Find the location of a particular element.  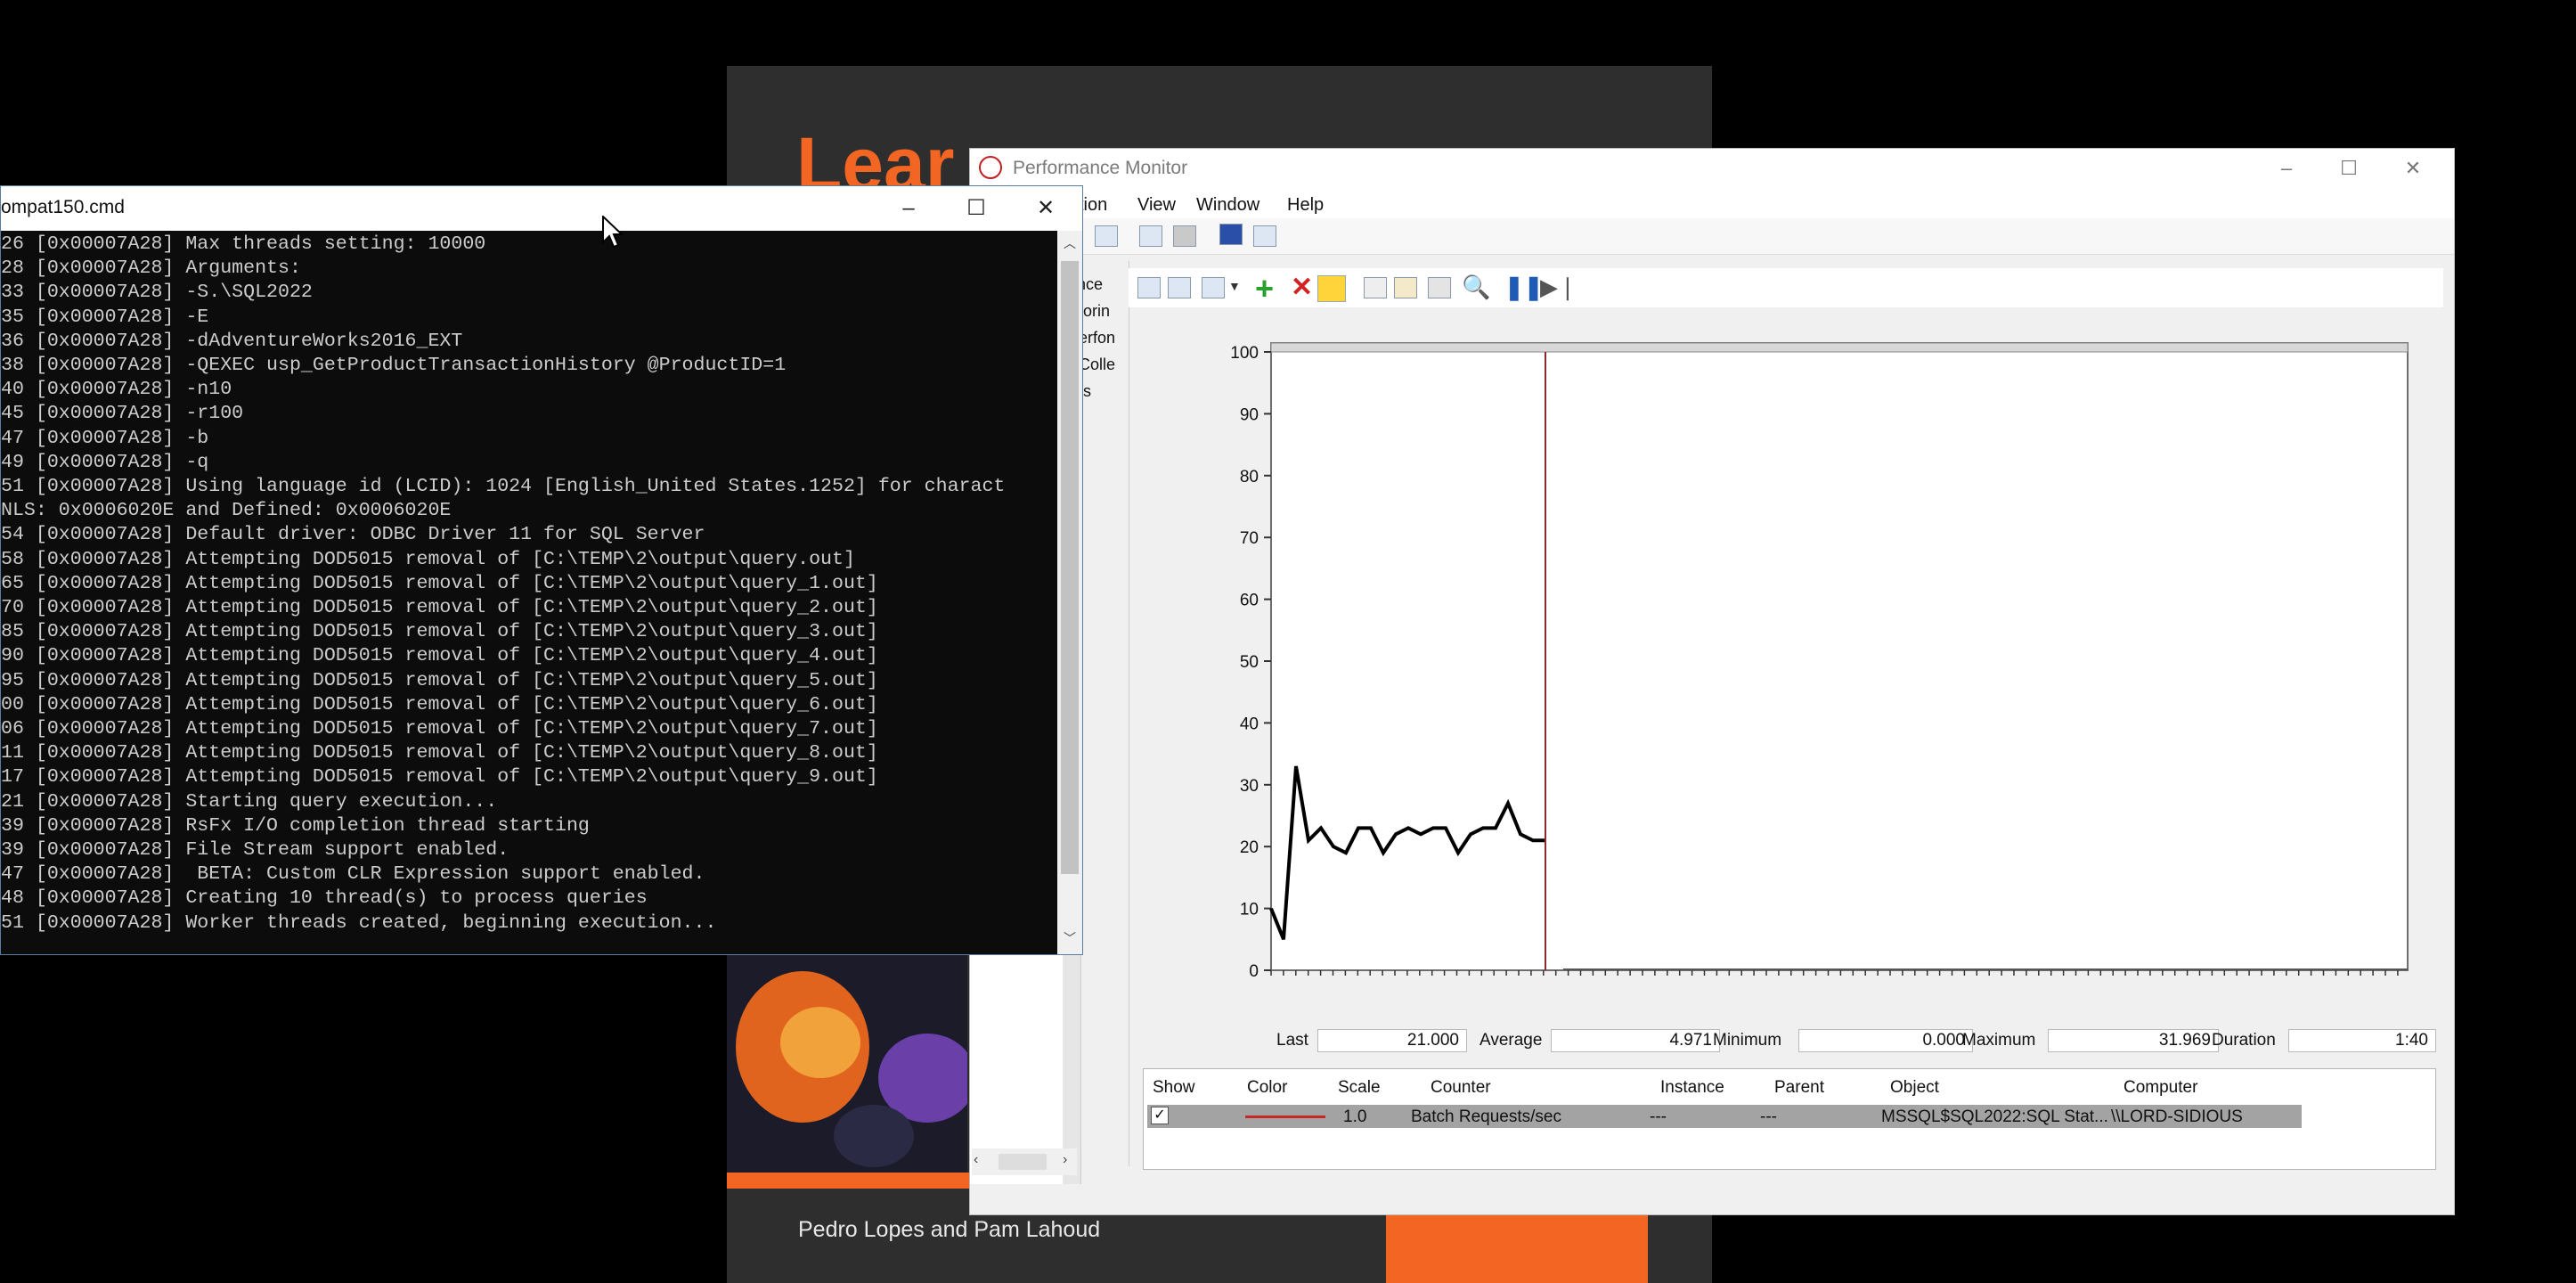

stat-duration-value: 1:40 is located at coordinates (2362, 1040).